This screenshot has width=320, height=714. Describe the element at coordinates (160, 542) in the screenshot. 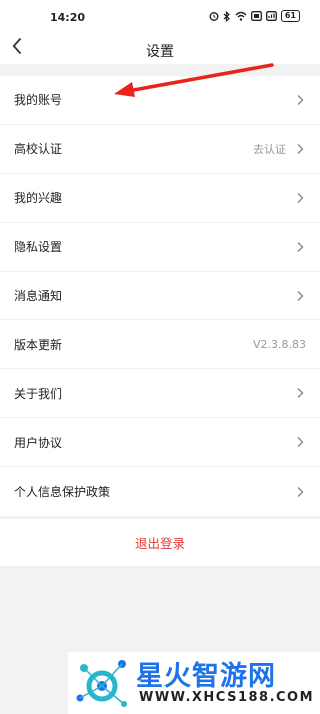

I see `logout-button: 退出登录` at that location.